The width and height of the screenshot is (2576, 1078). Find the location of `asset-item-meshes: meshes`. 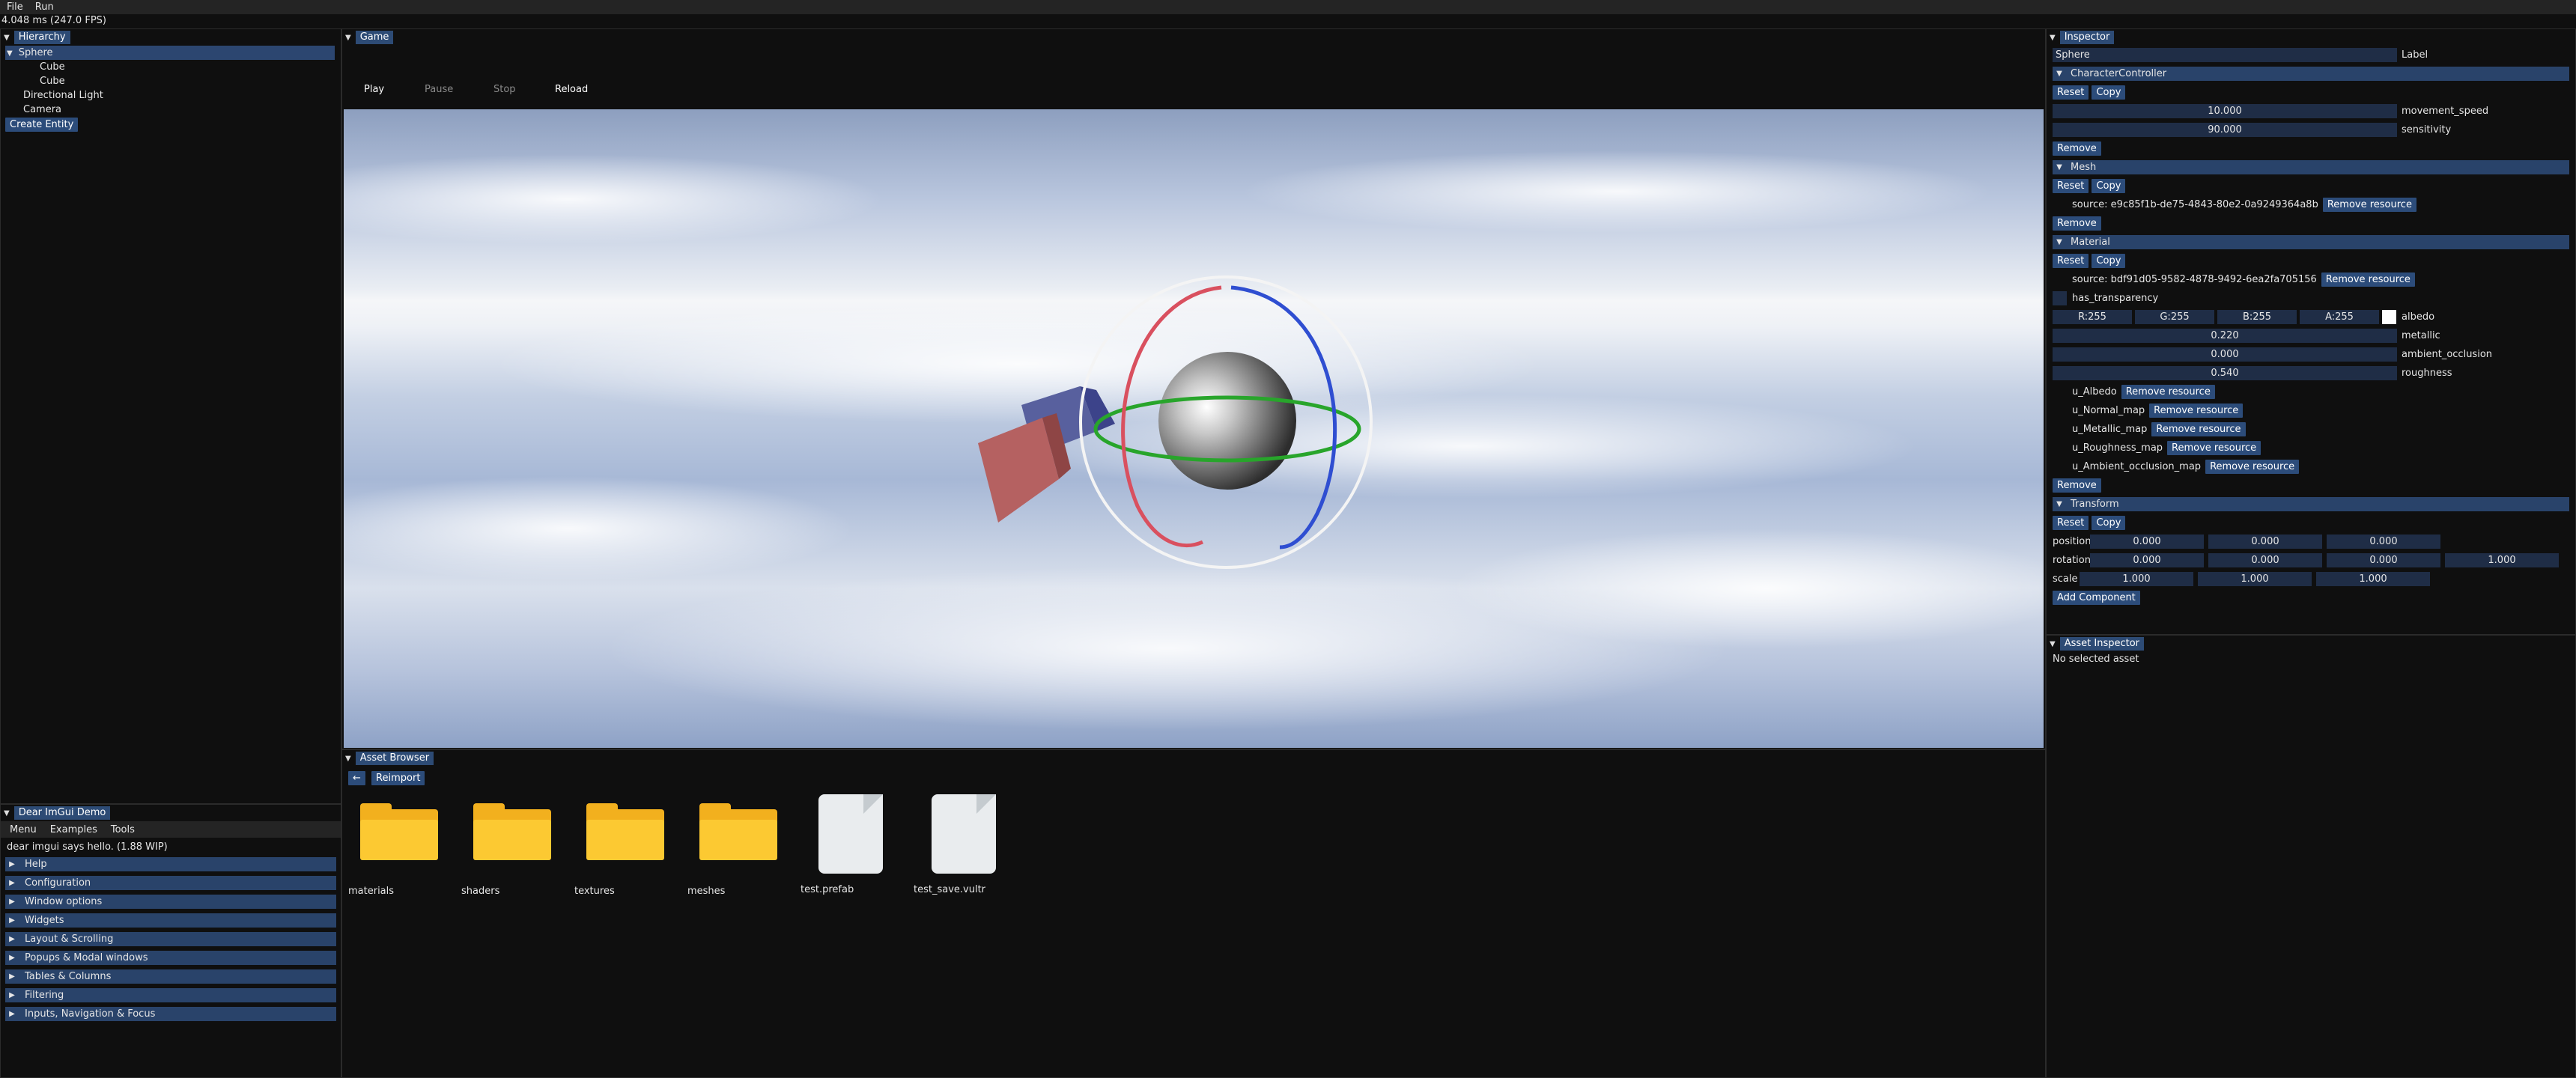

asset-item-meshes: meshes is located at coordinates (739, 850).